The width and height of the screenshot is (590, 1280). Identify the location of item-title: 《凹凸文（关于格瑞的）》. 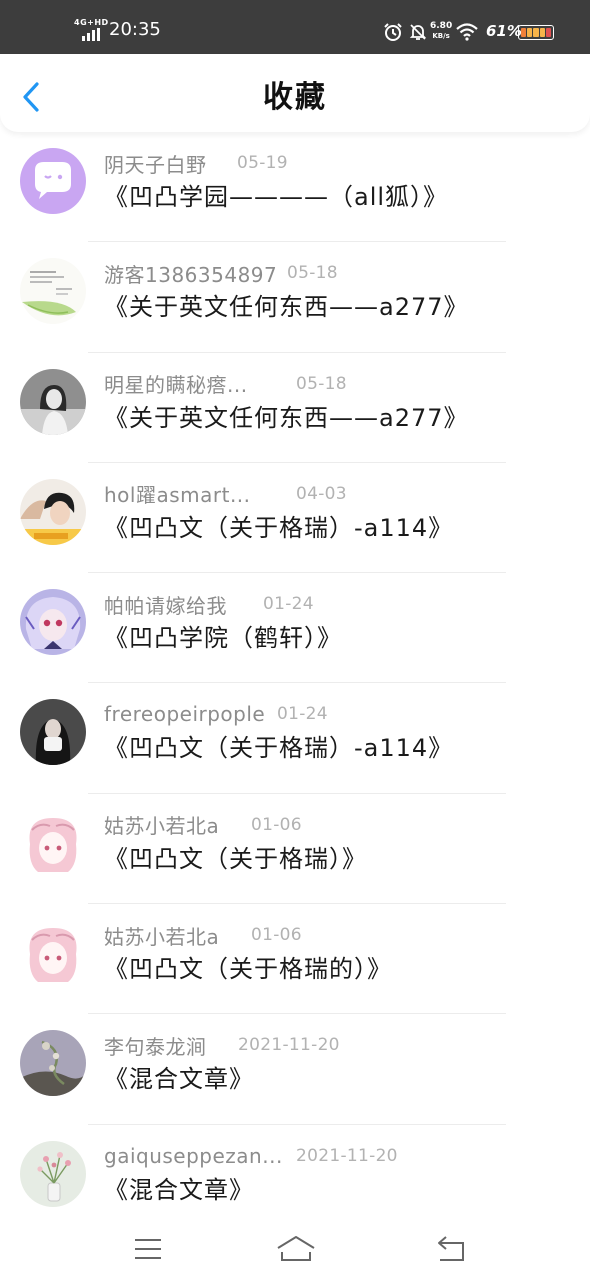
(248, 969).